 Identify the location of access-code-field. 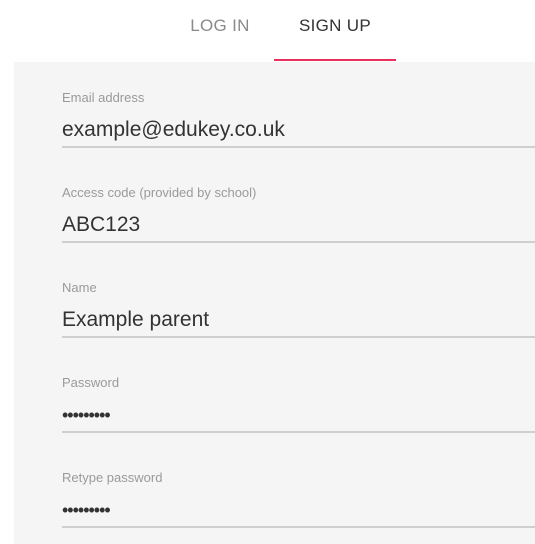
(298, 226).